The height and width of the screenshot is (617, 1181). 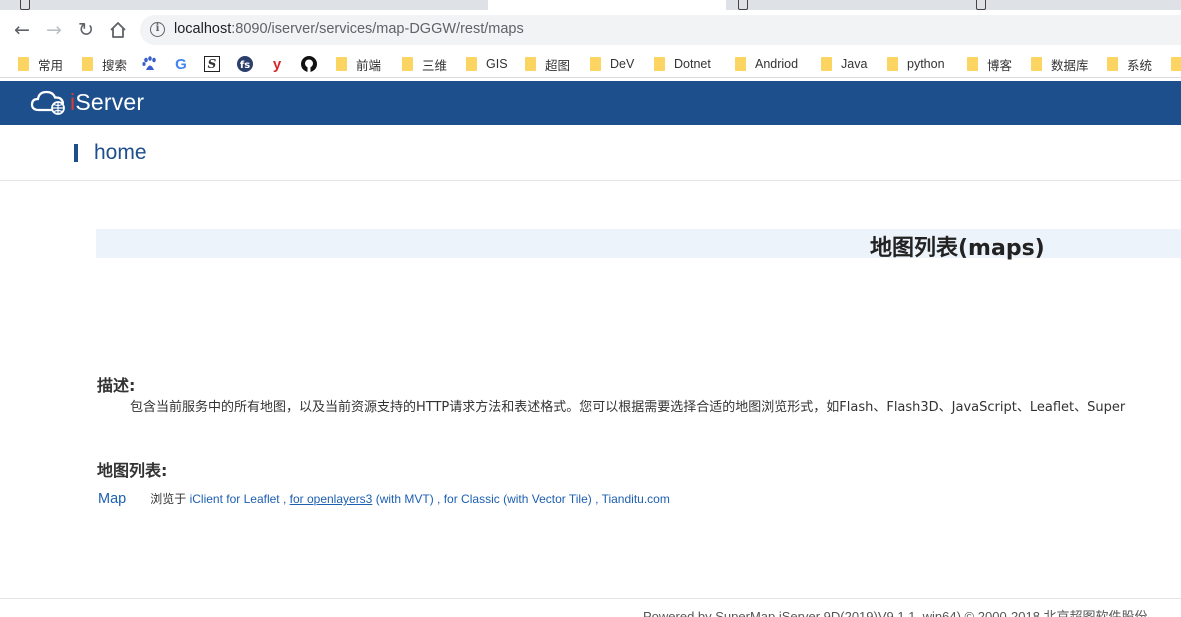 I want to click on bookmark-folder: 搜索, so click(x=104, y=64).